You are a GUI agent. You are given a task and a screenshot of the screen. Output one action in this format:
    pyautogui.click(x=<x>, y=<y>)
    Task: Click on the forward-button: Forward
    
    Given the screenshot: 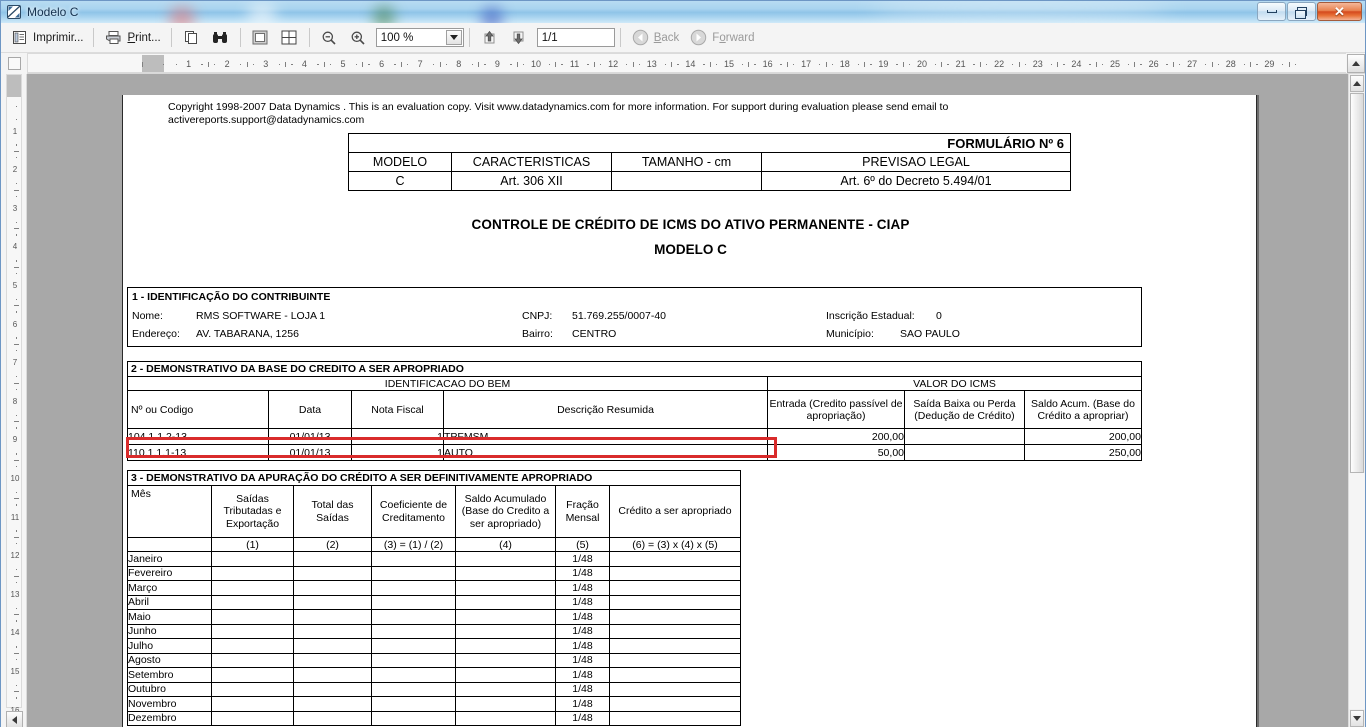 What is the action you would take?
    pyautogui.click(x=721, y=38)
    